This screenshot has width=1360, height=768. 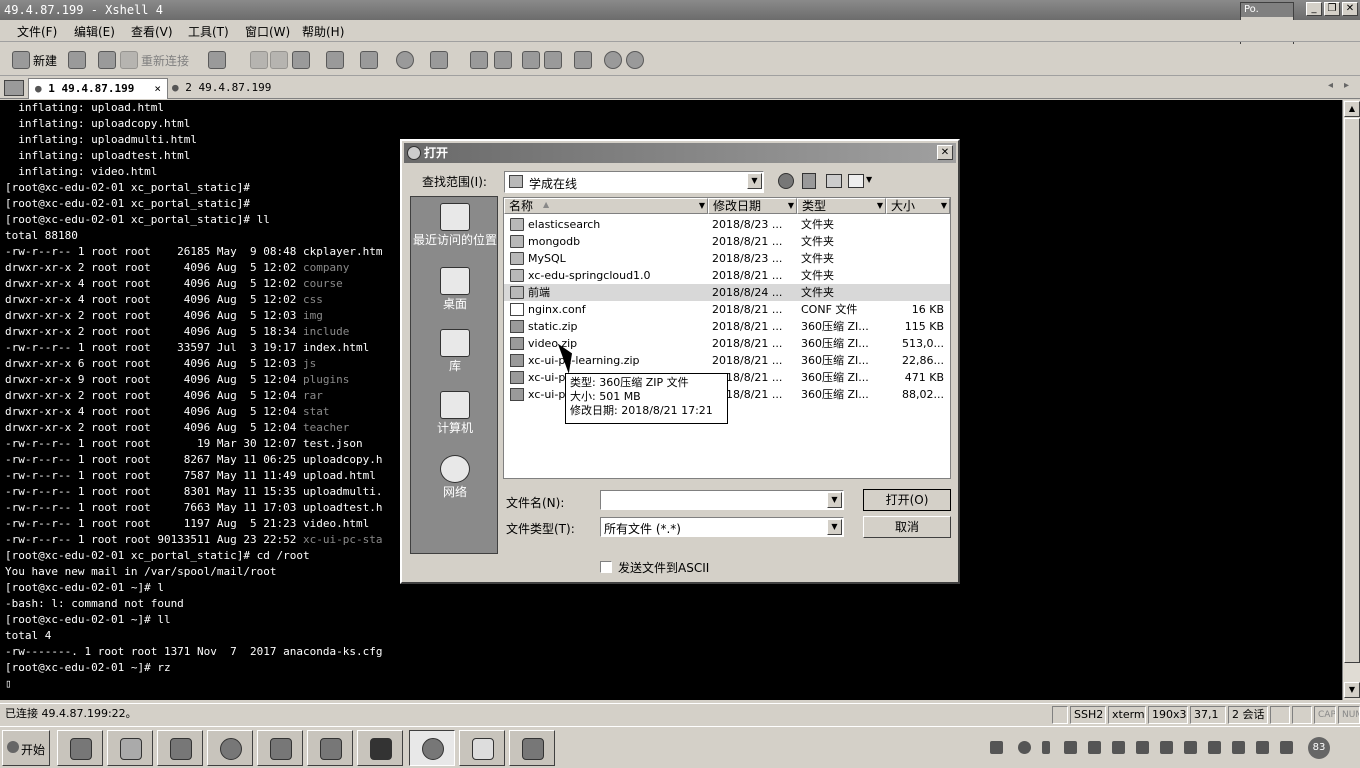 What do you see at coordinates (14, 88) in the screenshot?
I see `session-manager-icon` at bounding box center [14, 88].